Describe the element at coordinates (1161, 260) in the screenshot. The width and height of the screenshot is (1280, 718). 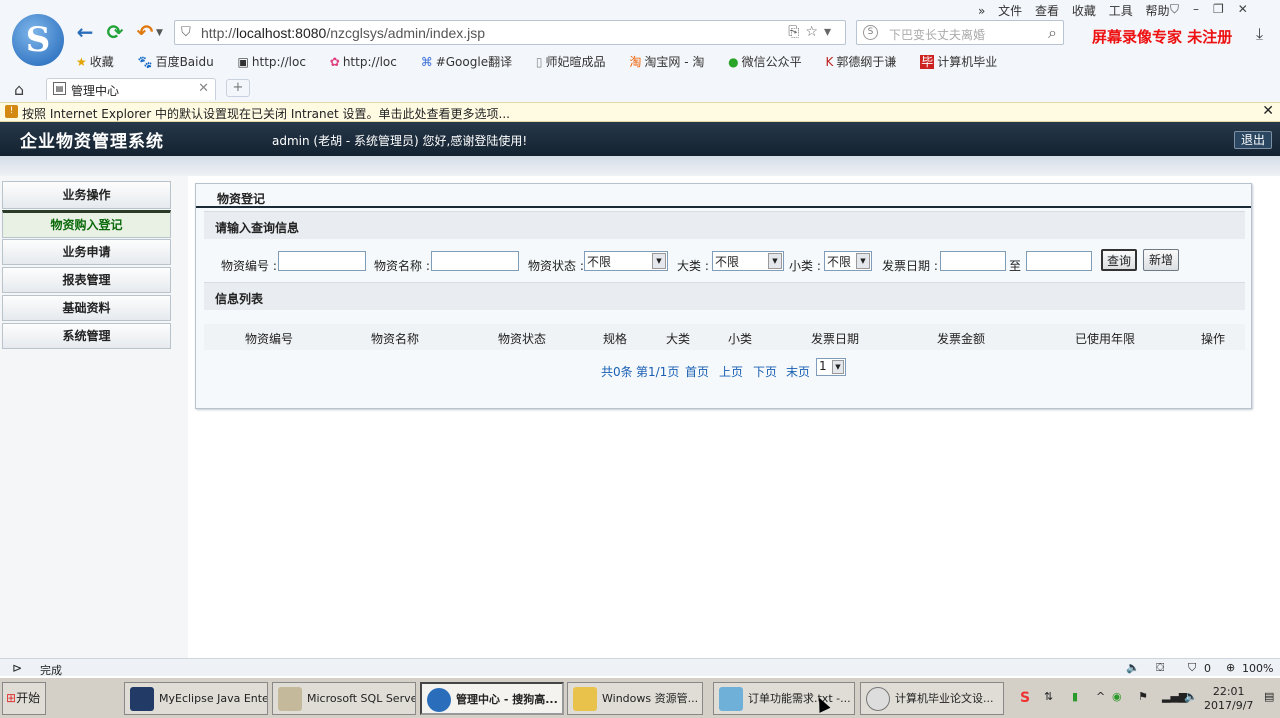
I see `add-button: 新增` at that location.